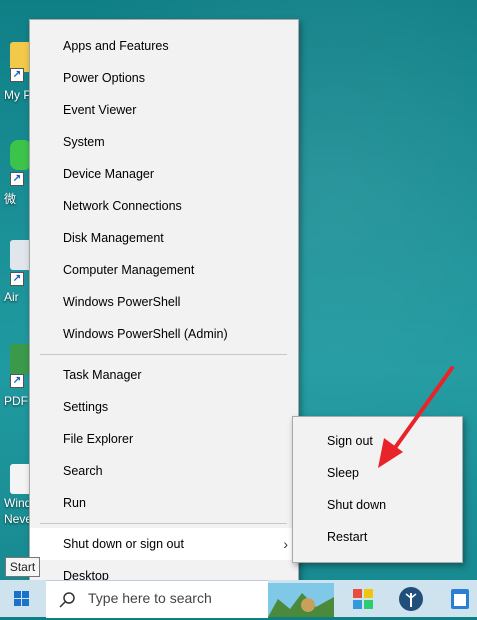 The height and width of the screenshot is (620, 477). Describe the element at coordinates (164, 439) in the screenshot. I see `menu-item-file-explorer: File Explorer` at that location.